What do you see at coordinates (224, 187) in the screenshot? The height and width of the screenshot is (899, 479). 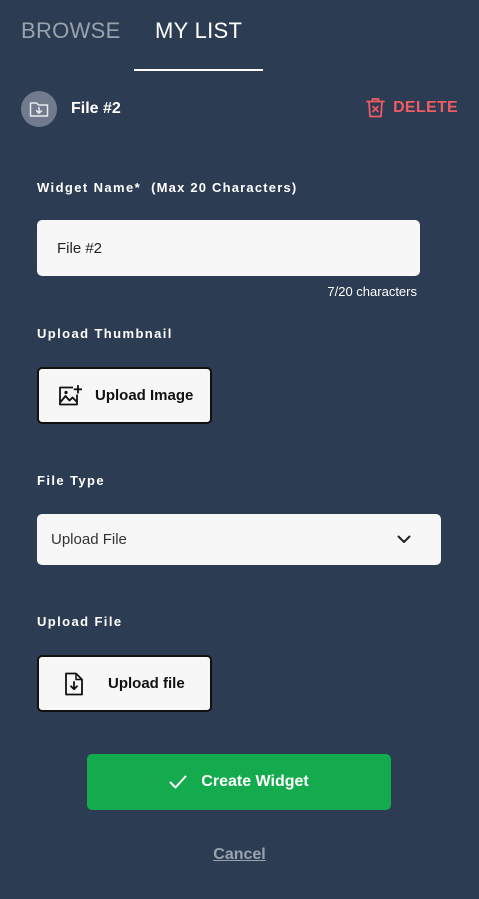 I see `widget-name-hint: (Max 20 Characters)` at bounding box center [224, 187].